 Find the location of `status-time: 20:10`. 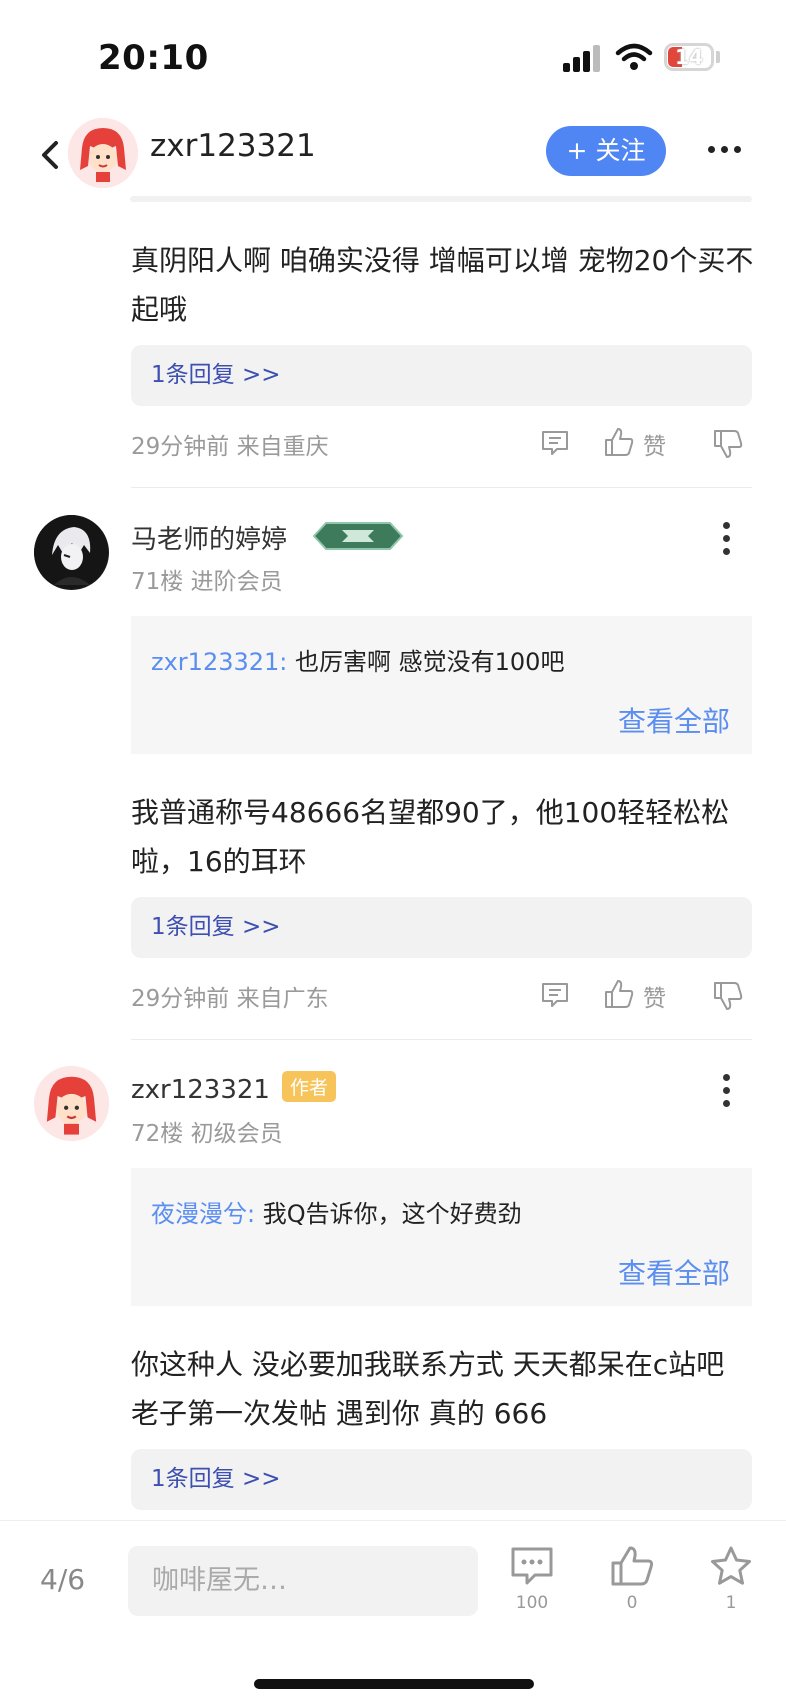

status-time: 20:10 is located at coordinates (153, 58).